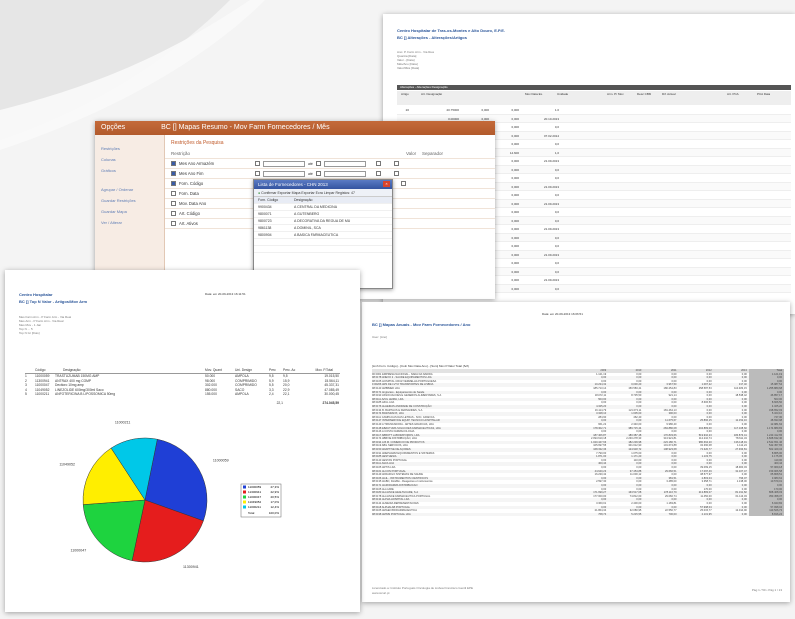 The image size is (795, 619). I want to click on ate-label: até, so click(310, 163).